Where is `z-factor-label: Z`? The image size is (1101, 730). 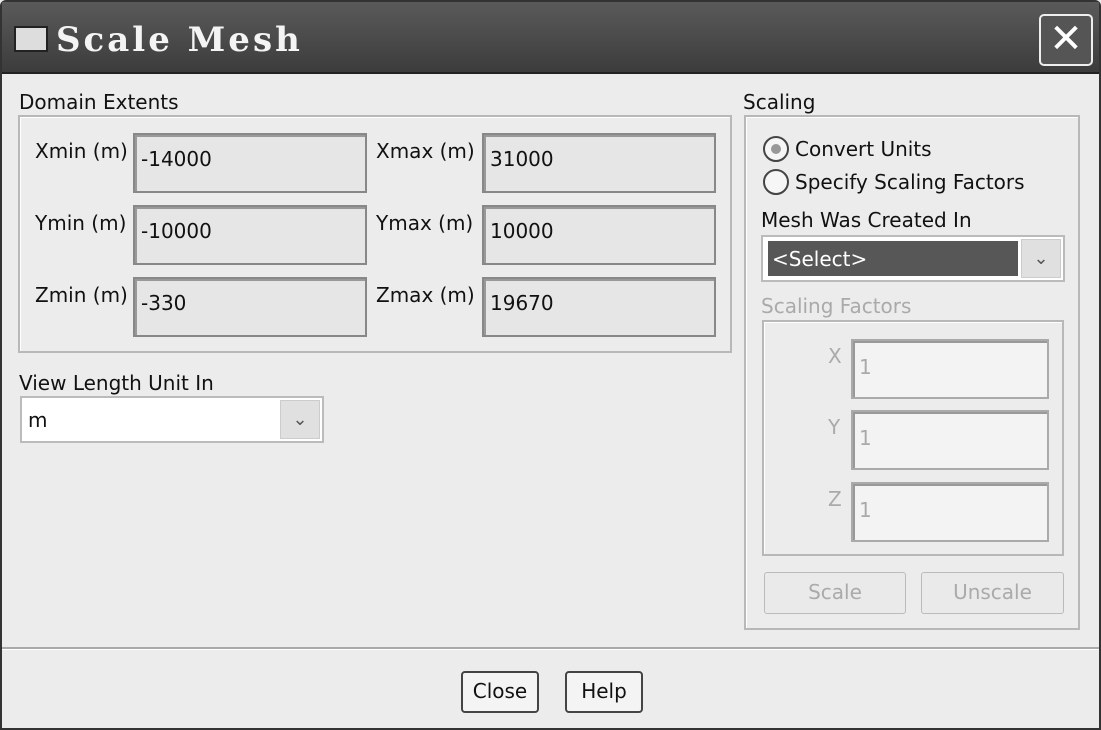
z-factor-label: Z is located at coordinates (835, 499).